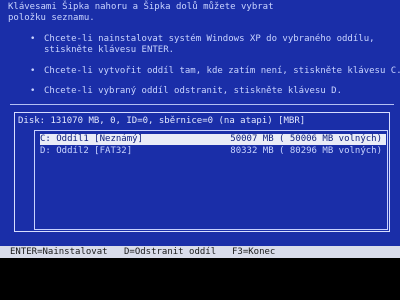 The width and height of the screenshot is (400, 300). I want to click on partition-name: D: Oddíl2 [FAT32], so click(86, 151).